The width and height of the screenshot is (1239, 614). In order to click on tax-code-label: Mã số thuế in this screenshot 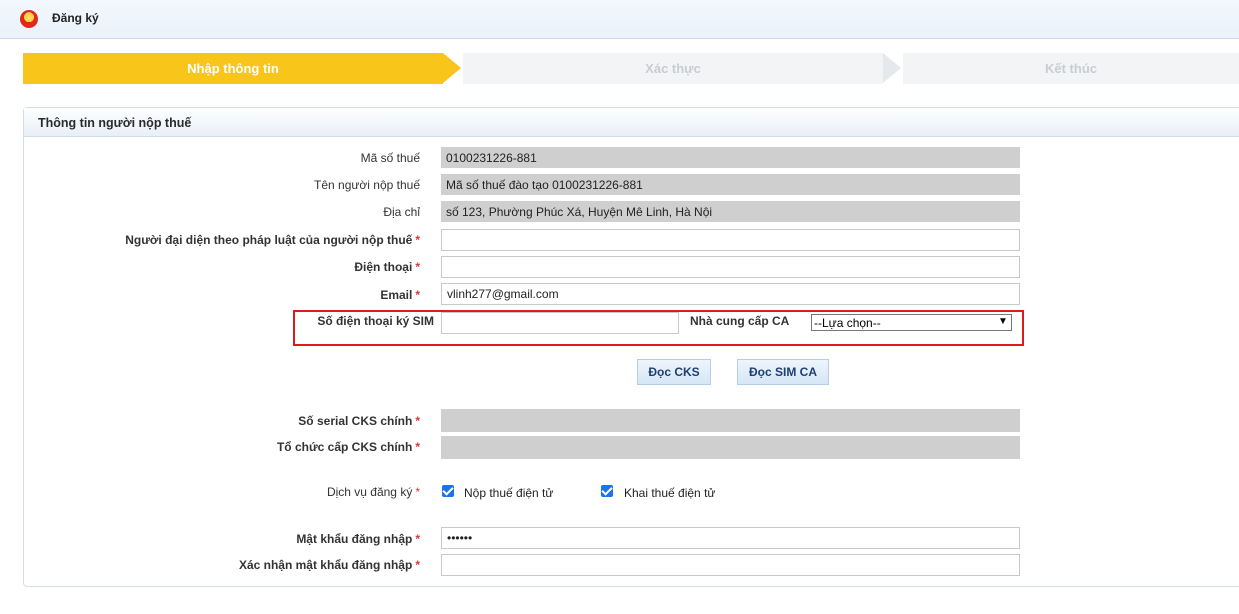, I will do `click(390, 158)`.